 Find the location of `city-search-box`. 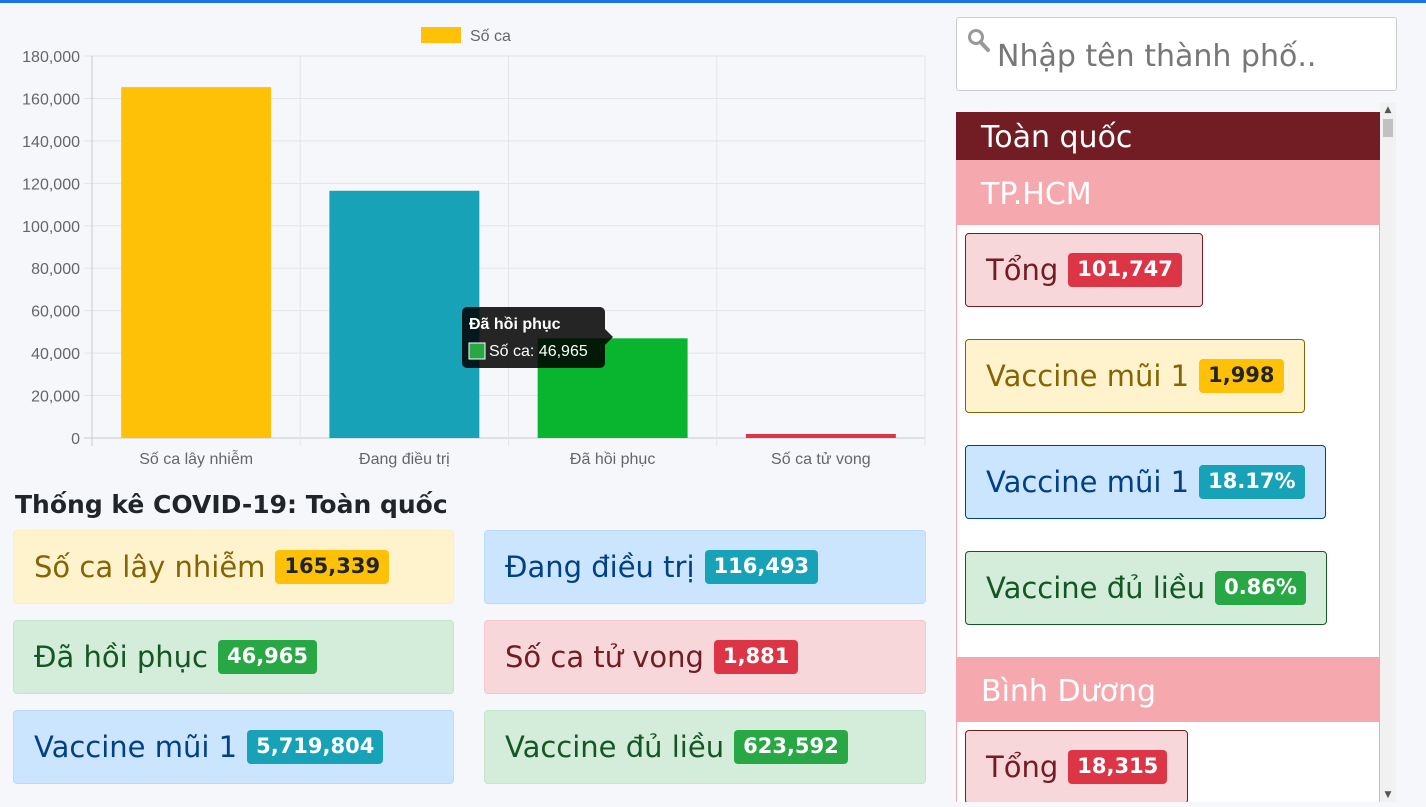

city-search-box is located at coordinates (1176, 54).